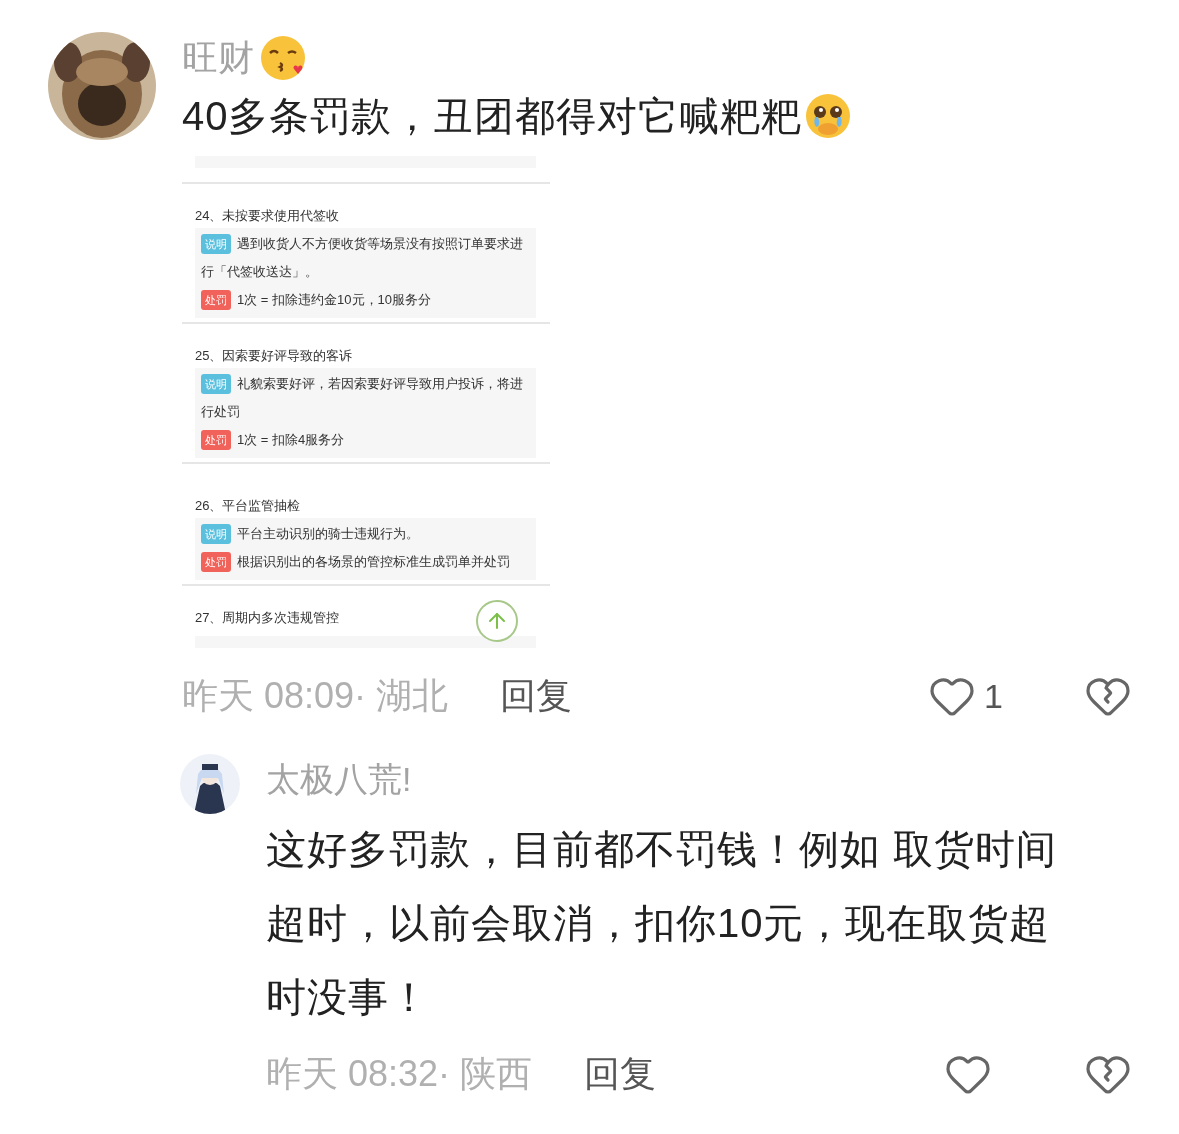  What do you see at coordinates (365, 300) in the screenshot?
I see `penalty-text: 处罚 1次 = 扣除违约金10元，10服务分` at bounding box center [365, 300].